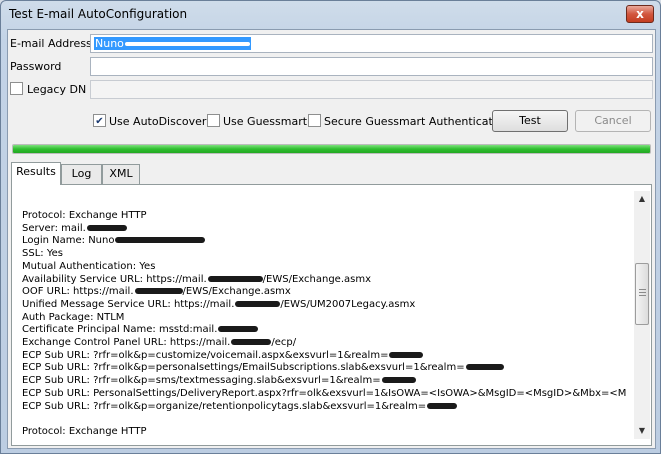 This screenshot has width=661, height=454. I want to click on use-autodiscover-label: Use AutoDiscover, so click(158, 121).